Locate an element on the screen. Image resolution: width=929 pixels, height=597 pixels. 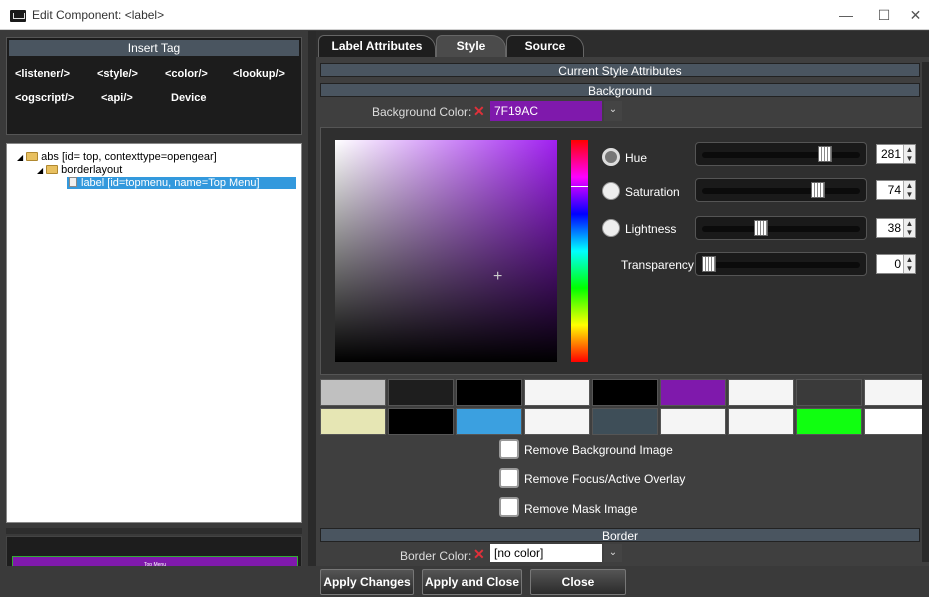
tree-node-borderlayout: ◢ borderlayout is located at coordinates (79, 170).